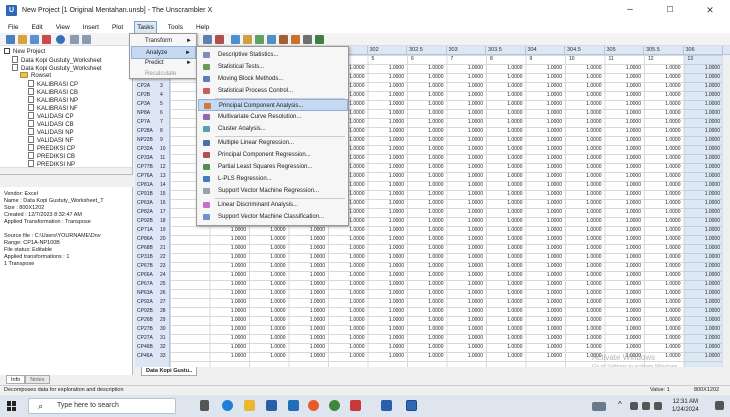 This screenshot has width=730, height=417. Describe the element at coordinates (12, 406) in the screenshot. I see `start-button` at that location.